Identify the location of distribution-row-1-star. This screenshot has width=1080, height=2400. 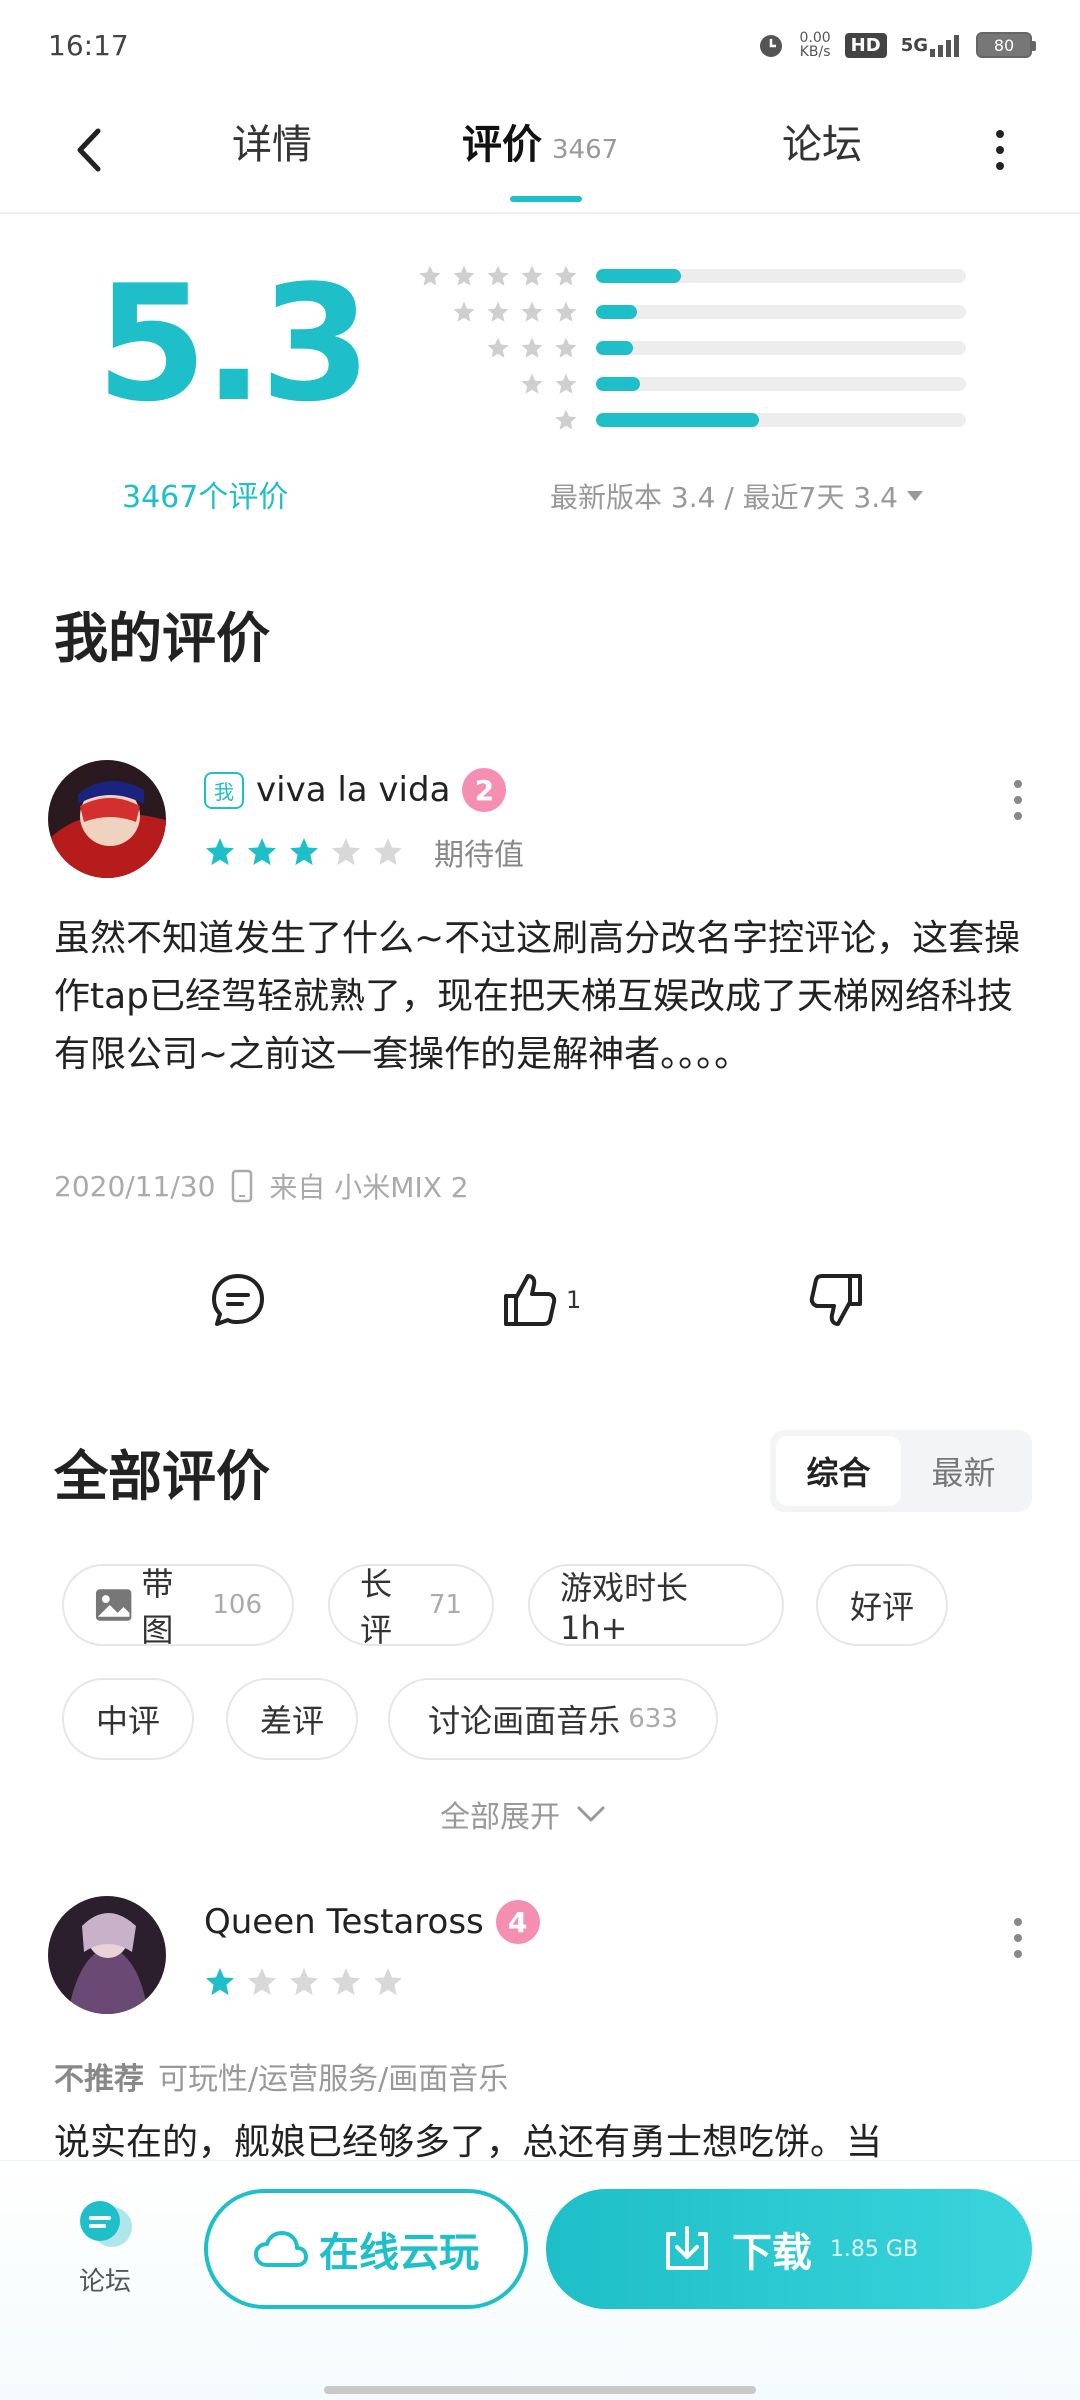
(696, 420).